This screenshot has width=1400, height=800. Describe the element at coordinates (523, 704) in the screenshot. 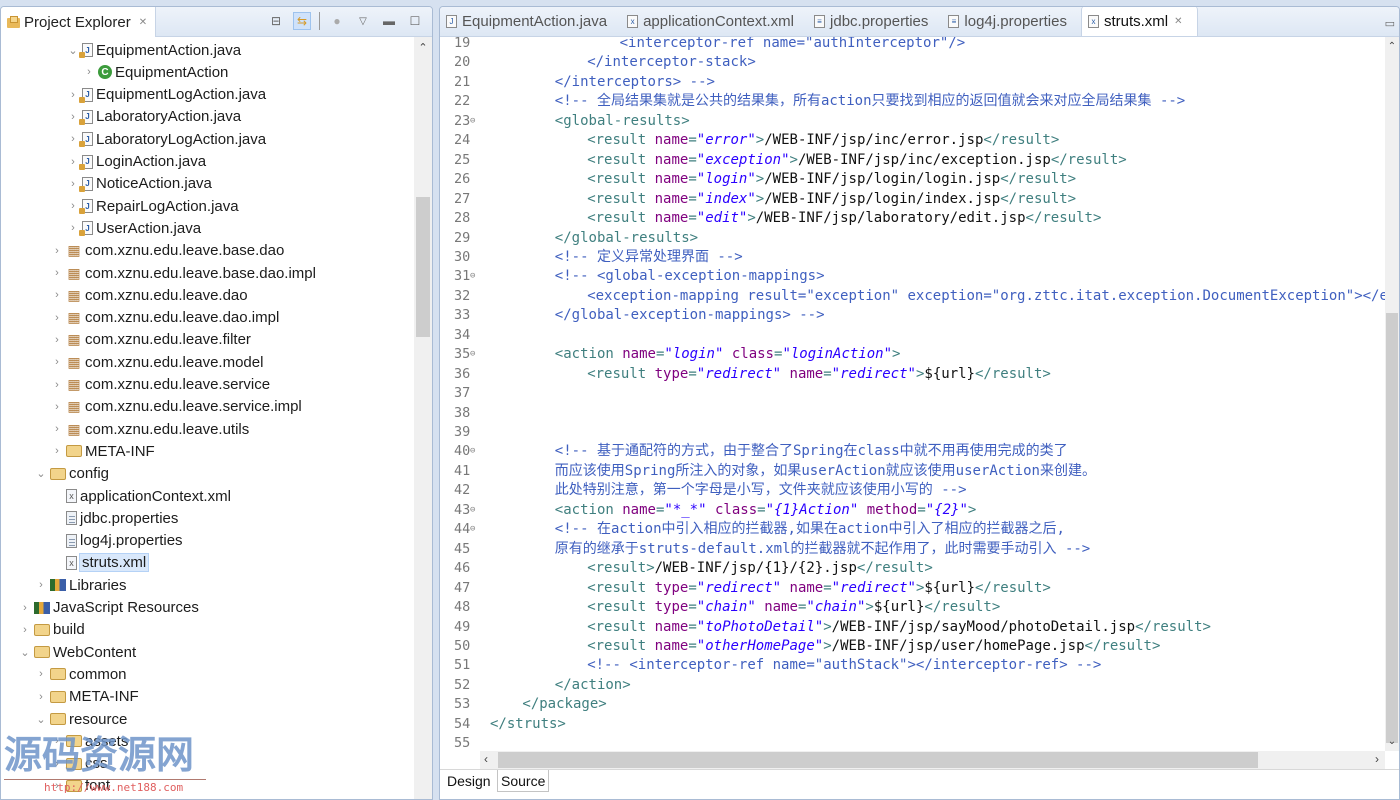

I see `code-line: 53 </package>` at that location.